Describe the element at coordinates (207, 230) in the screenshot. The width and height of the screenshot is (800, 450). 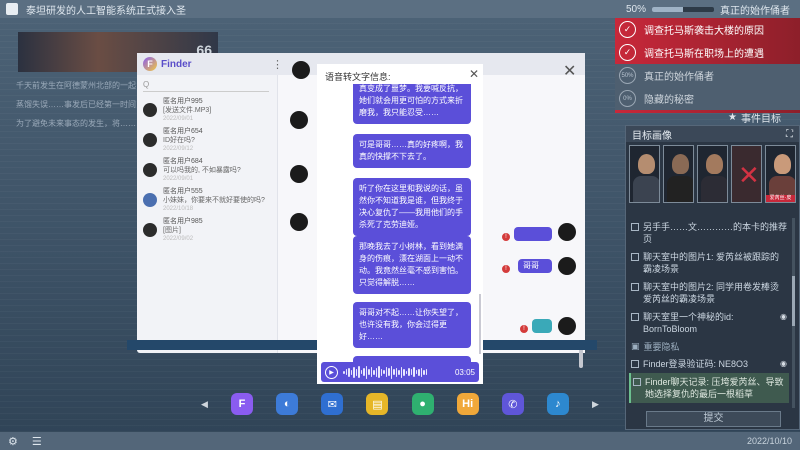
I see `contact-item: 匿名用户985 [图片] 2022/09/02` at that location.